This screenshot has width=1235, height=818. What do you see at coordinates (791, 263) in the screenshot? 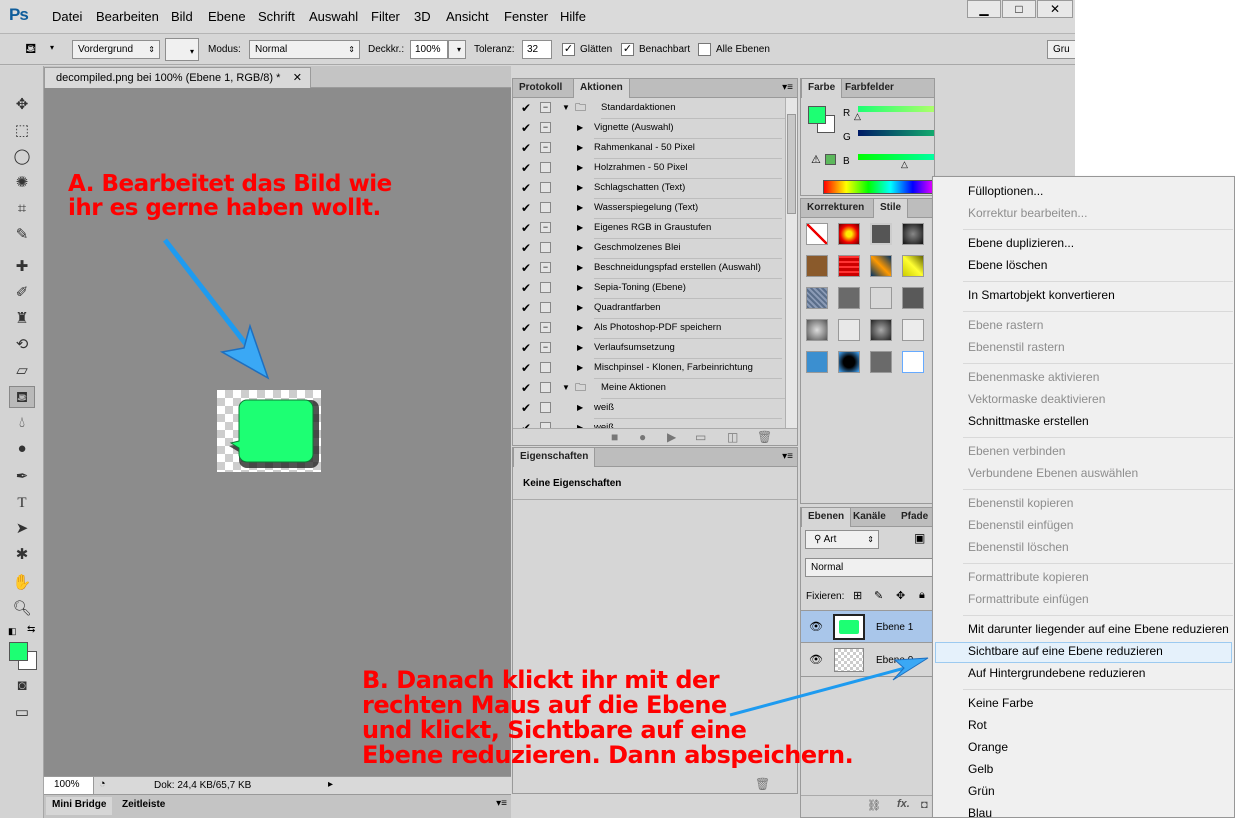
I see `actions-scrollbar` at bounding box center [791, 263].